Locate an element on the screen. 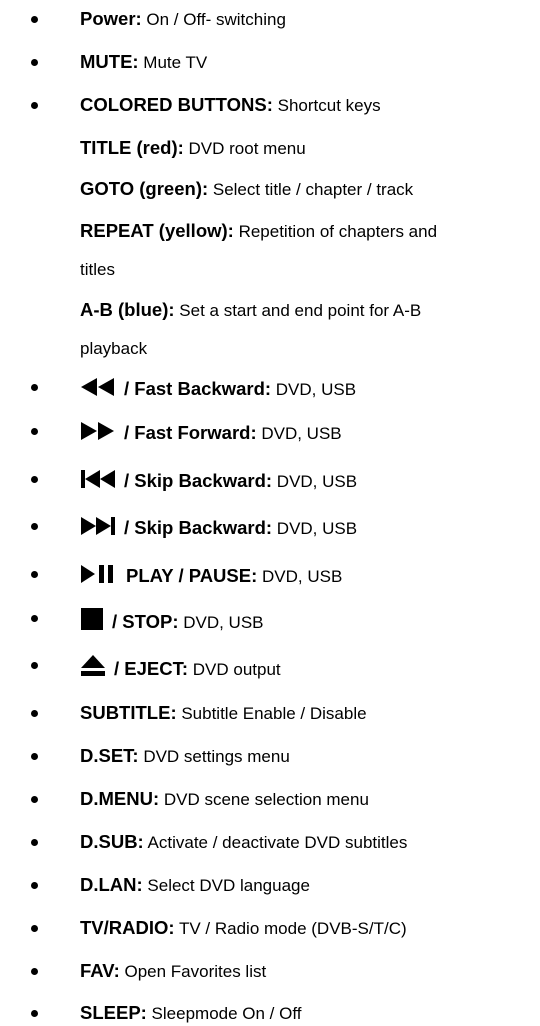 The width and height of the screenshot is (540, 1026). item-term: FAV: is located at coordinates (100, 970).